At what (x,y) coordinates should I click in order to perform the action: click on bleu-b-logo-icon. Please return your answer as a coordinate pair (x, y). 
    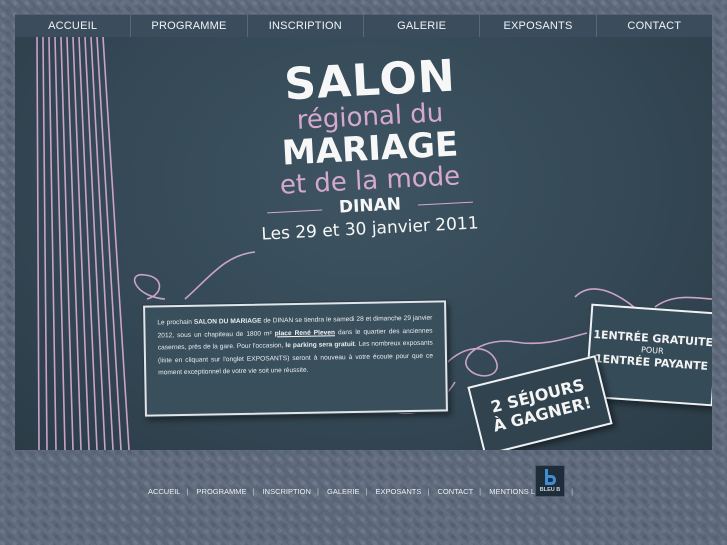
    Looking at the image, I should click on (550, 477).